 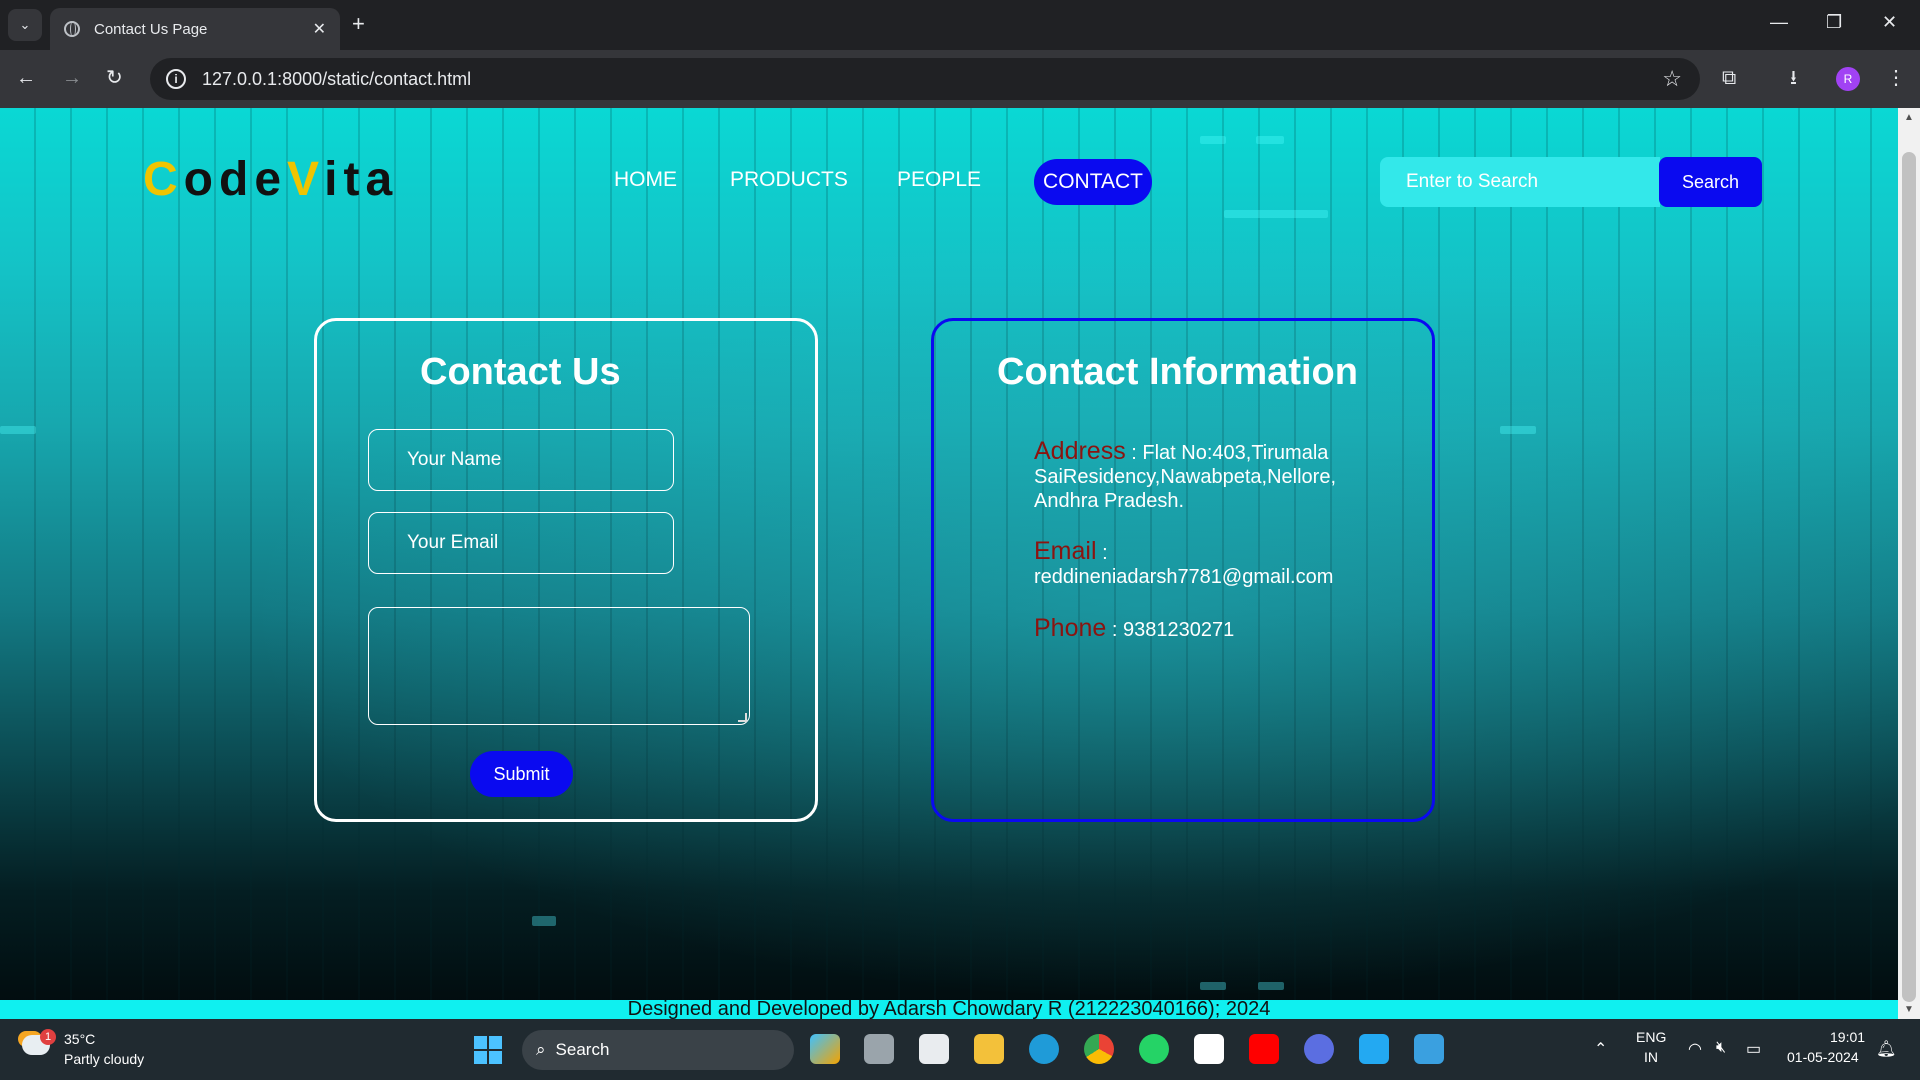 I want to click on copilot-icon, so click(x=825, y=1049).